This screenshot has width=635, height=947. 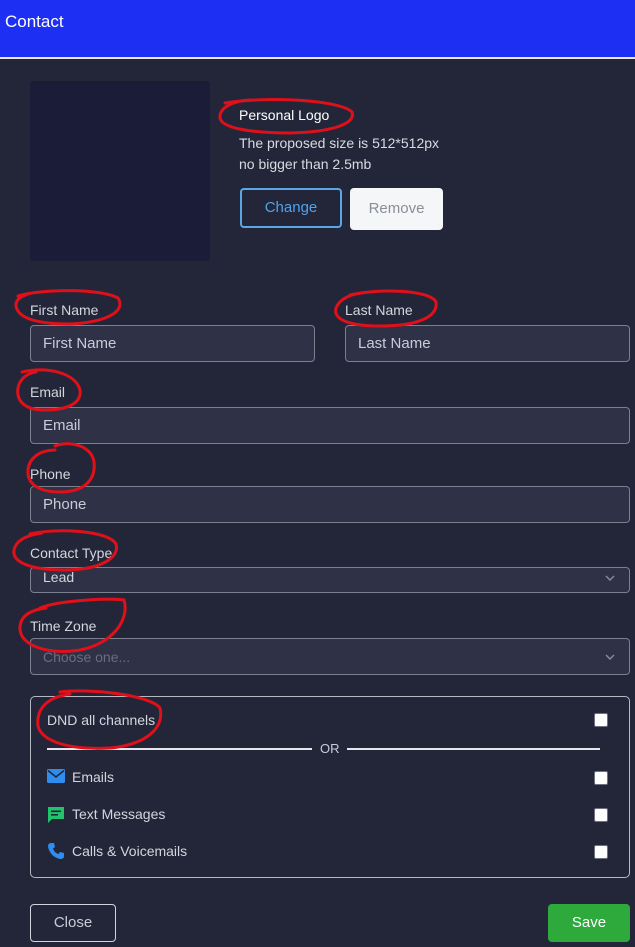 What do you see at coordinates (330, 504) in the screenshot?
I see `phone-field: Phone` at bounding box center [330, 504].